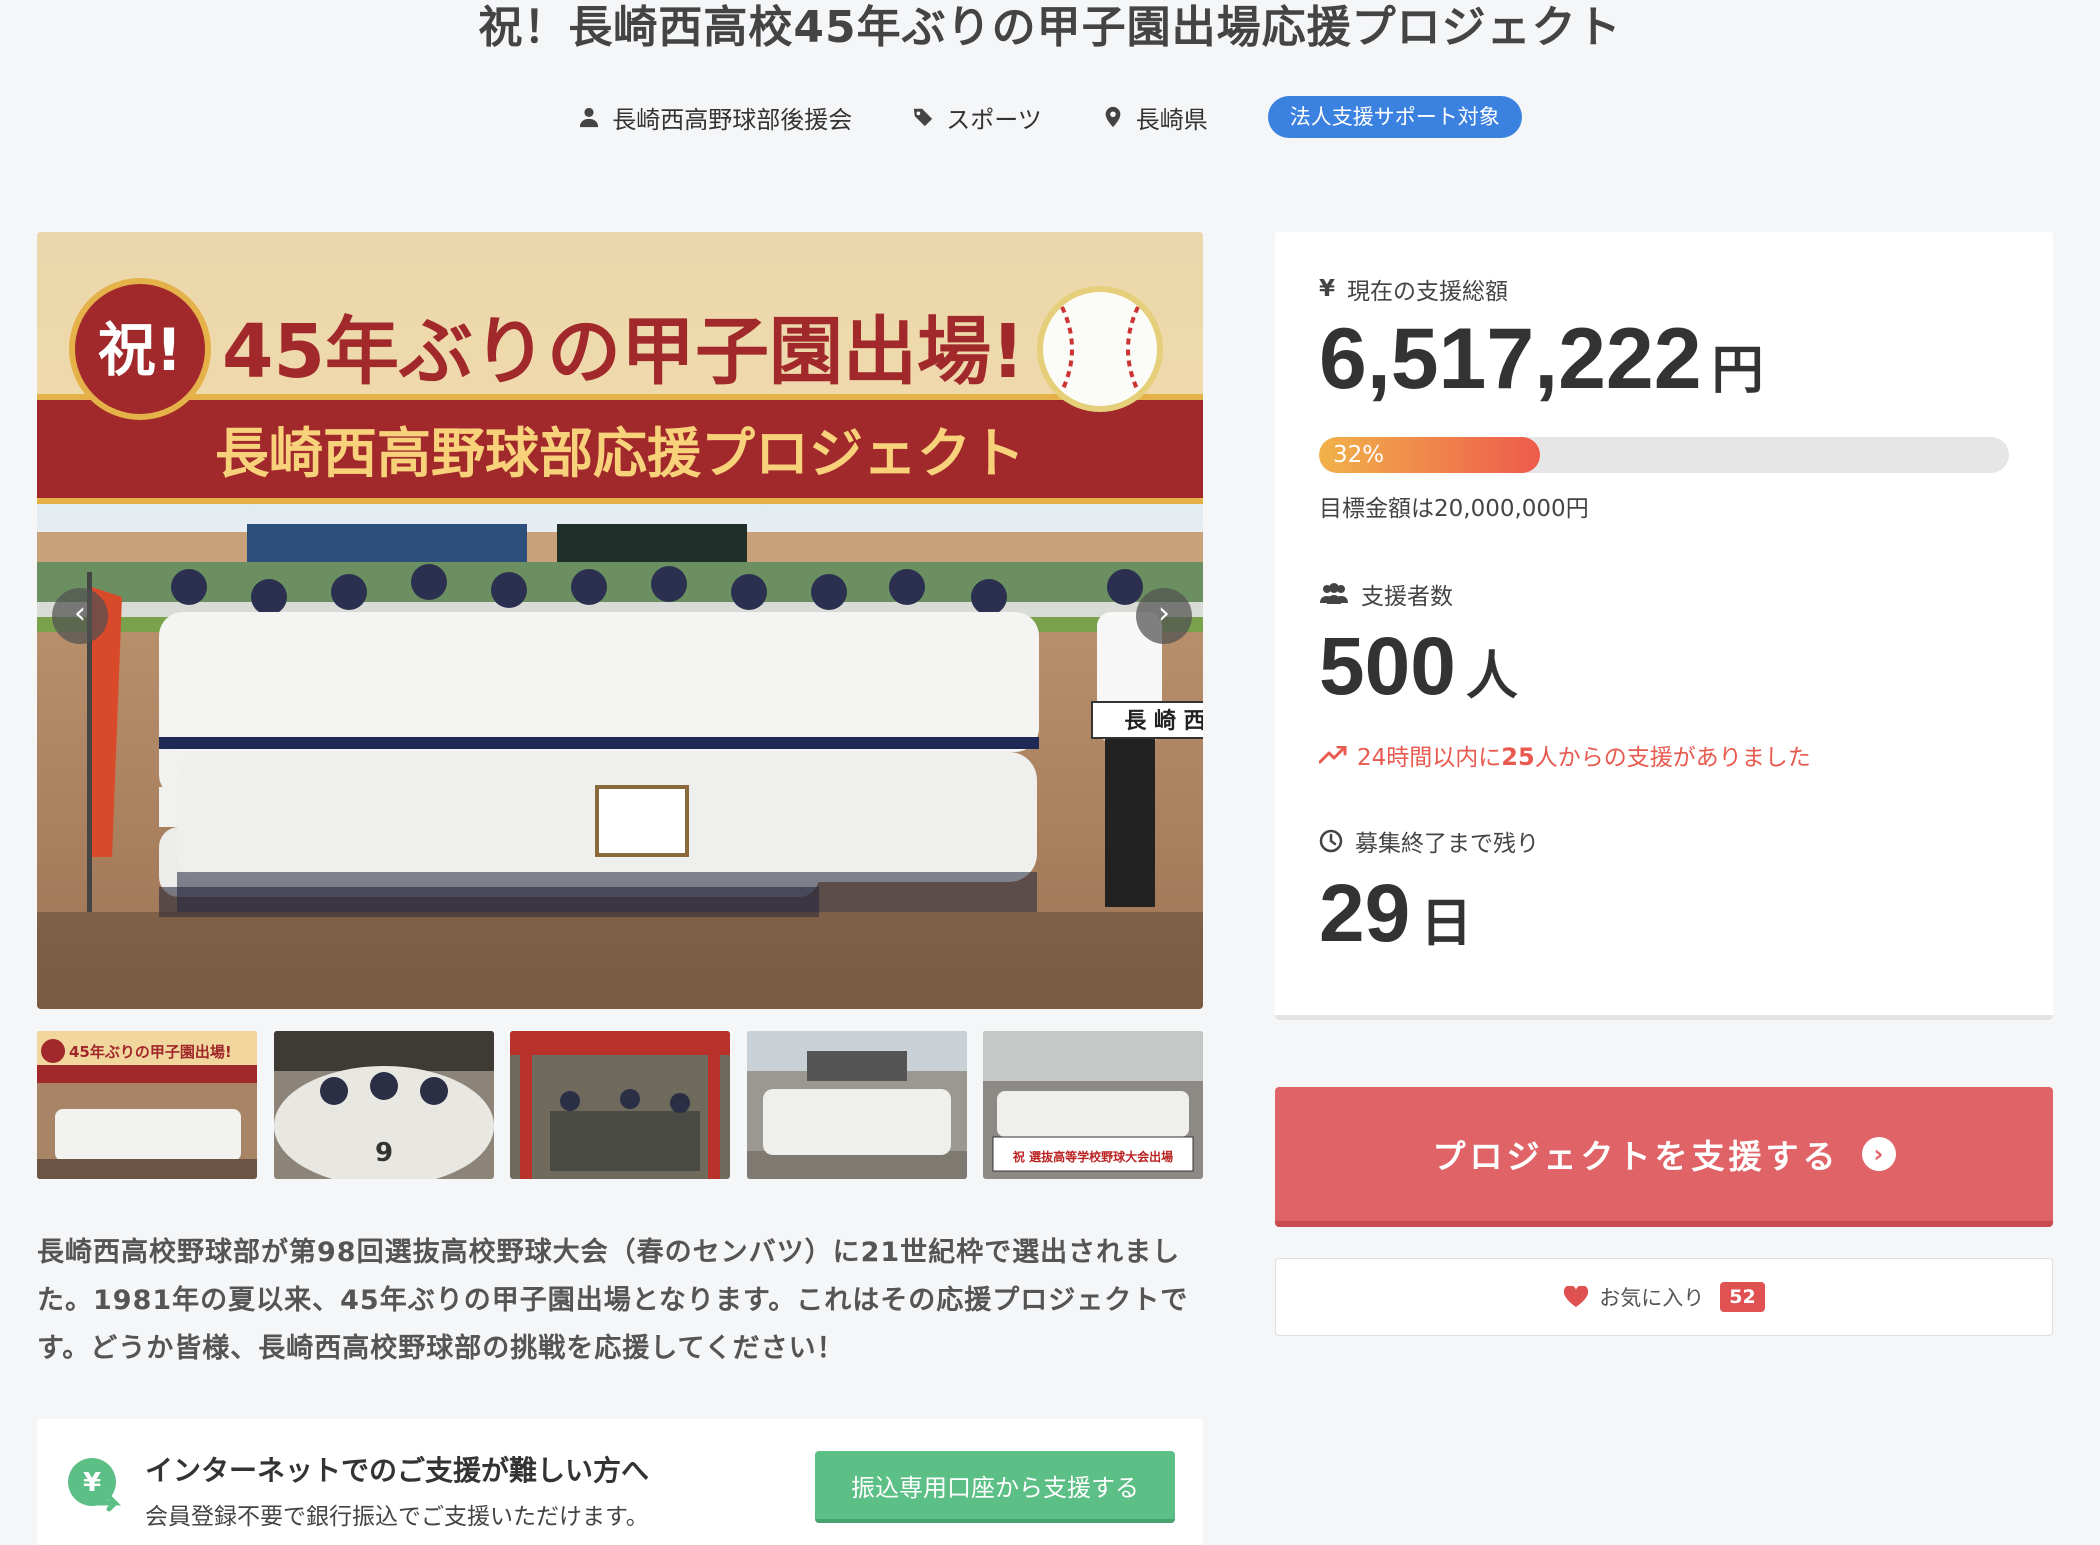 Image resolution: width=2100 pixels, height=1545 pixels. What do you see at coordinates (1447, 844) in the screenshot?
I see `remaining-label-text: 募集終了まで残り` at bounding box center [1447, 844].